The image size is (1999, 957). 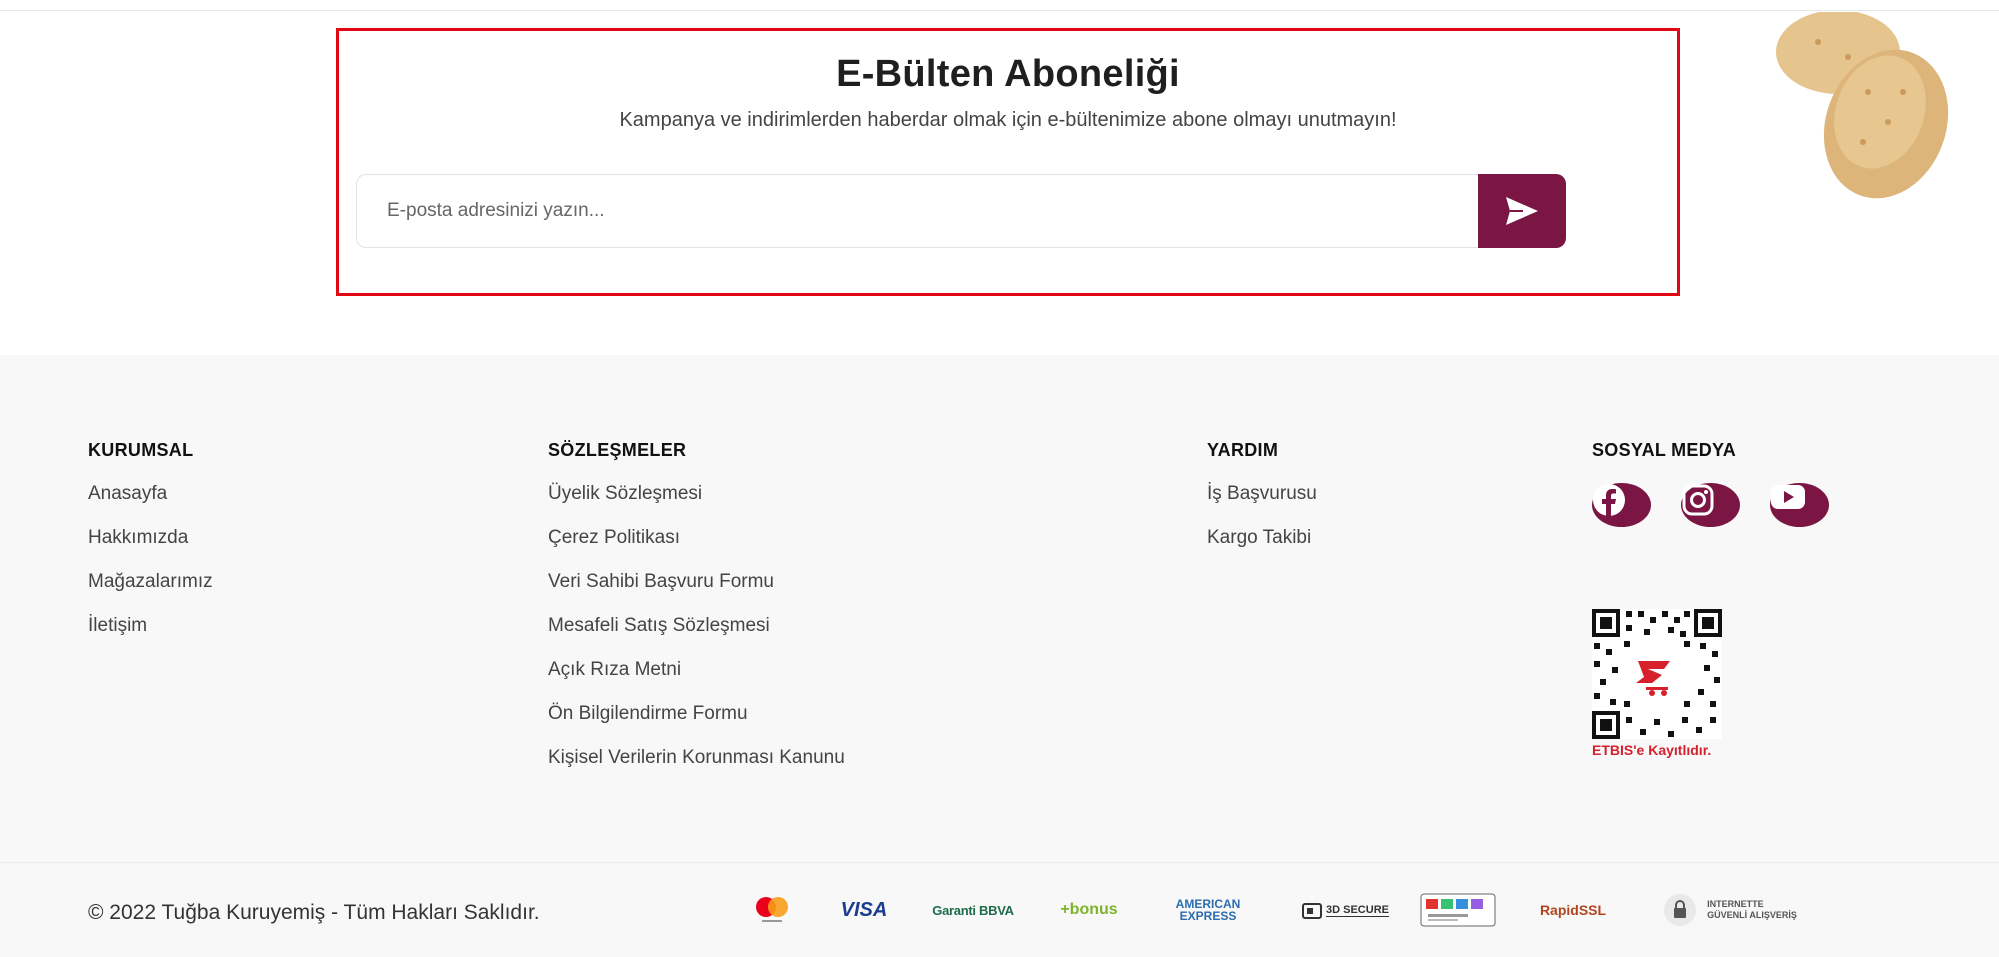 What do you see at coordinates (1008, 74) in the screenshot?
I see `newsletter-title: E-Bülten Aboneliği` at bounding box center [1008, 74].